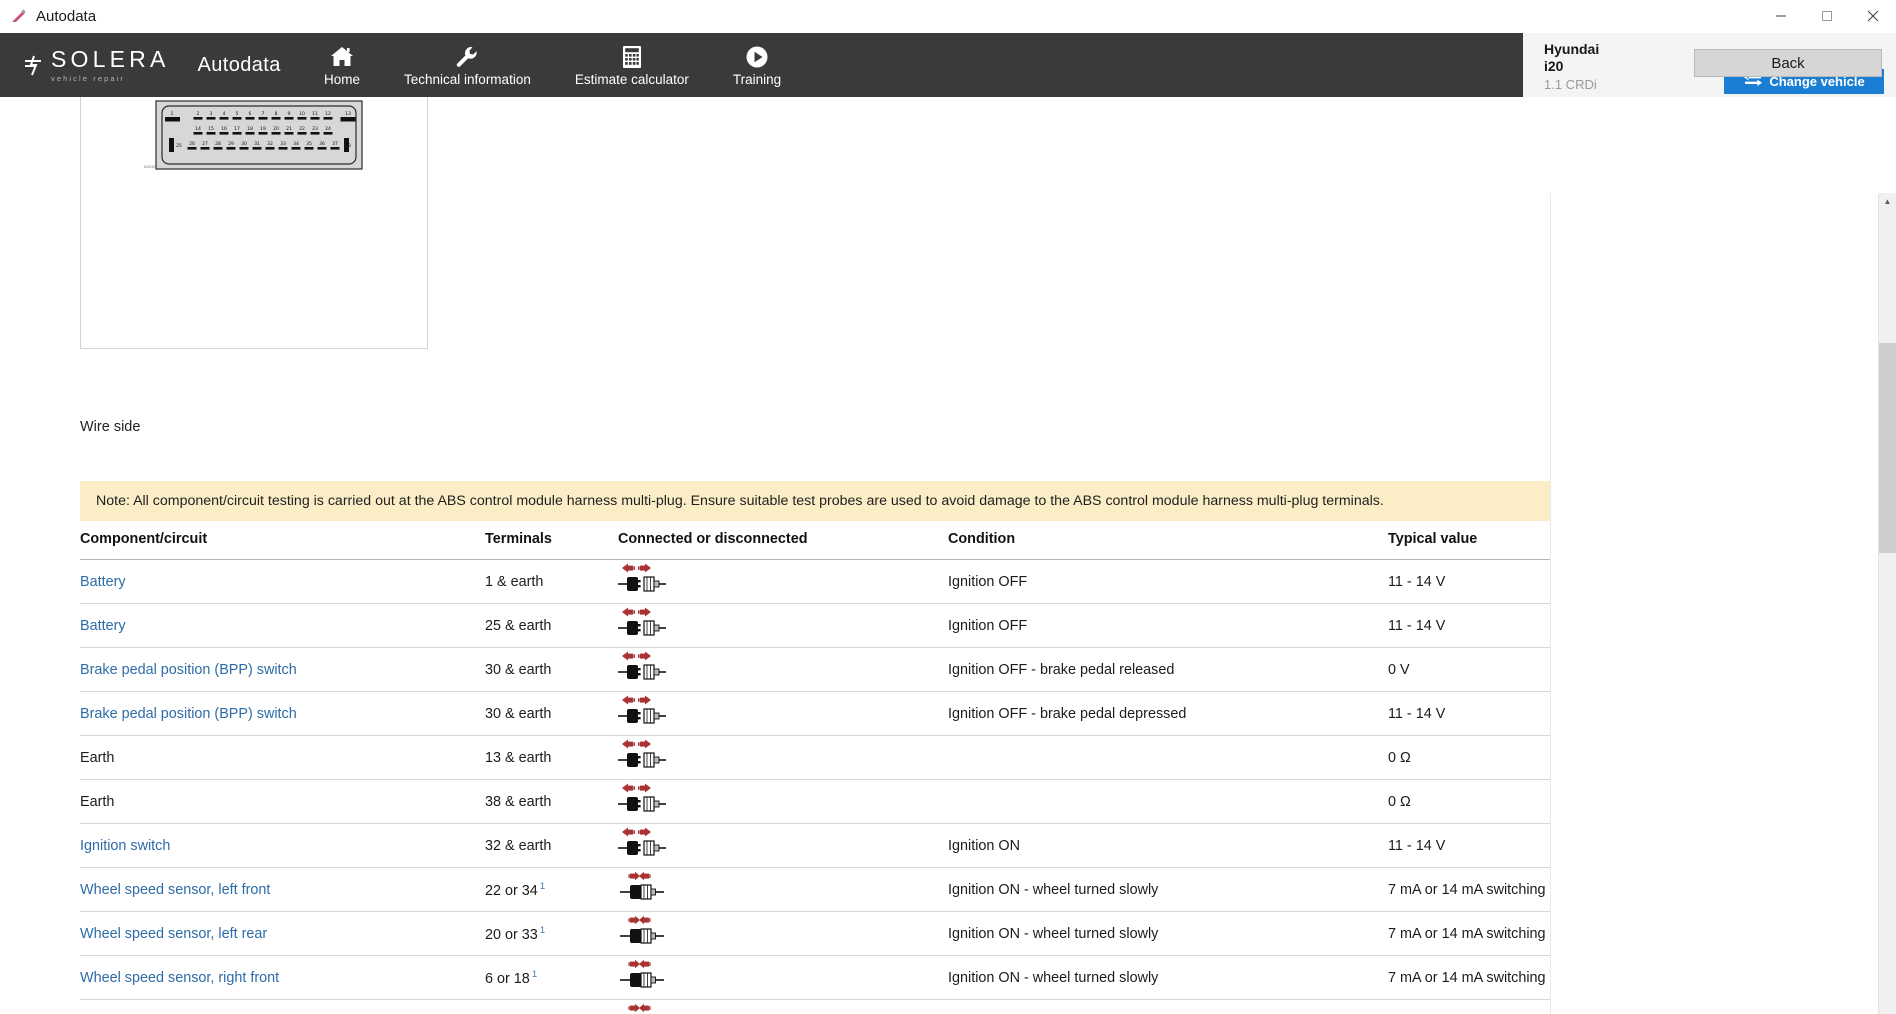 Image resolution: width=1896 pixels, height=1014 pixels. I want to click on brand-product: Autodata, so click(239, 65).